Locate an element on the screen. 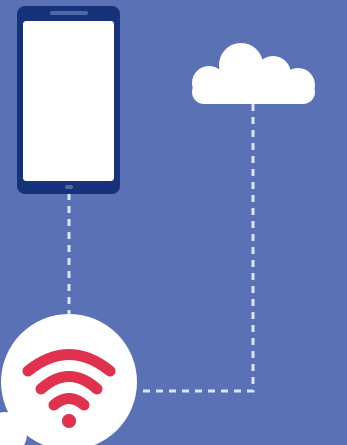 The width and height of the screenshot is (347, 445). smartphone-icon is located at coordinates (68, 100).